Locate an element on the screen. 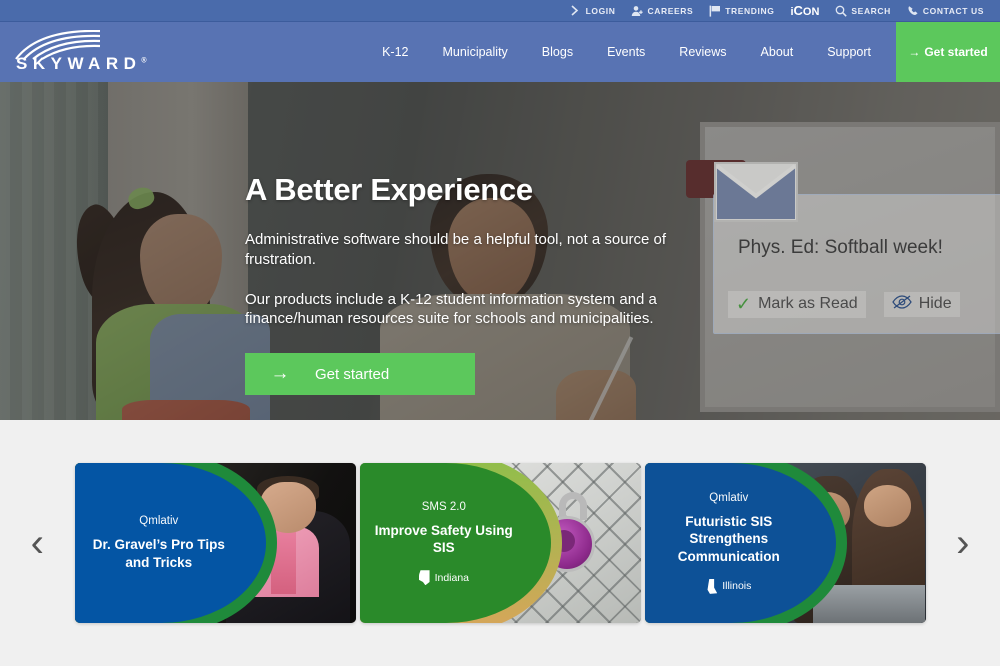 The image size is (1000, 666). carousel-card: SMS 2.0 Improve Safety Using SIS Indiana is located at coordinates (500, 543).